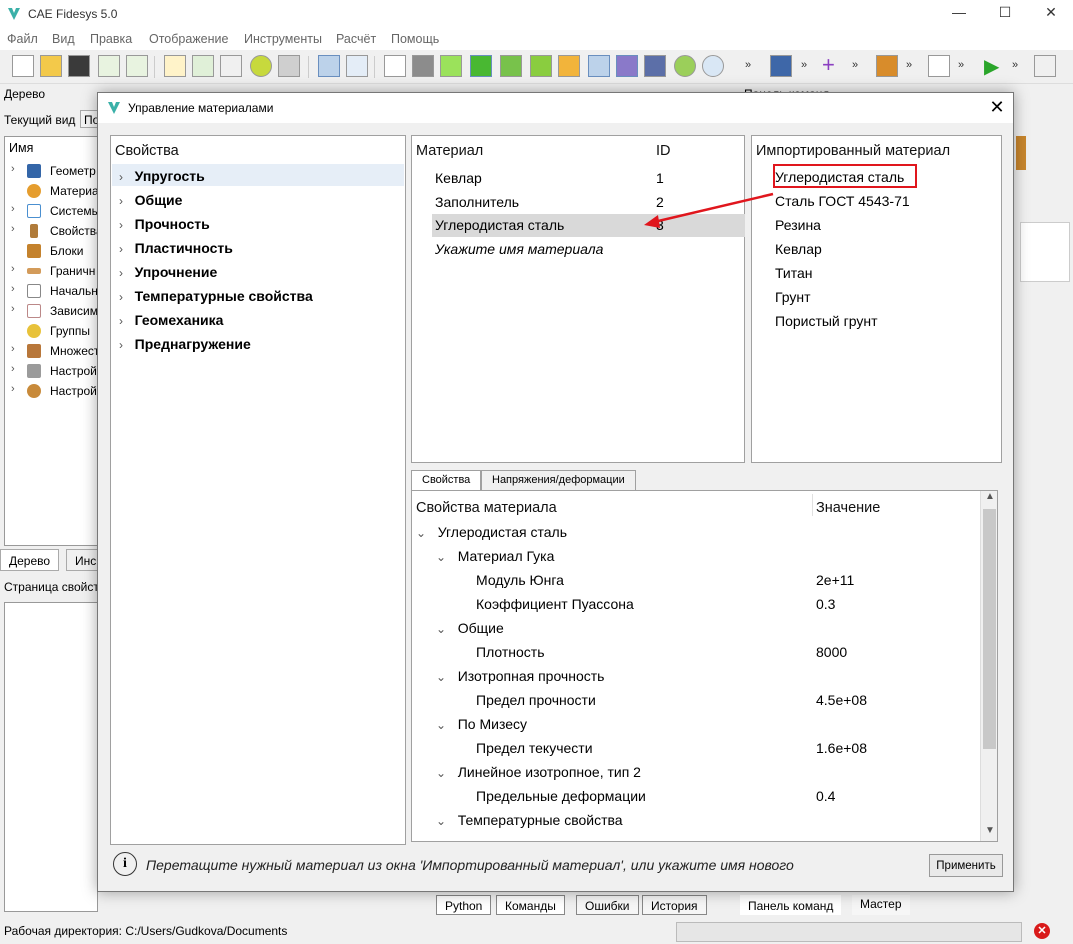  I want to click on menu-display: Отображение, so click(188, 39).